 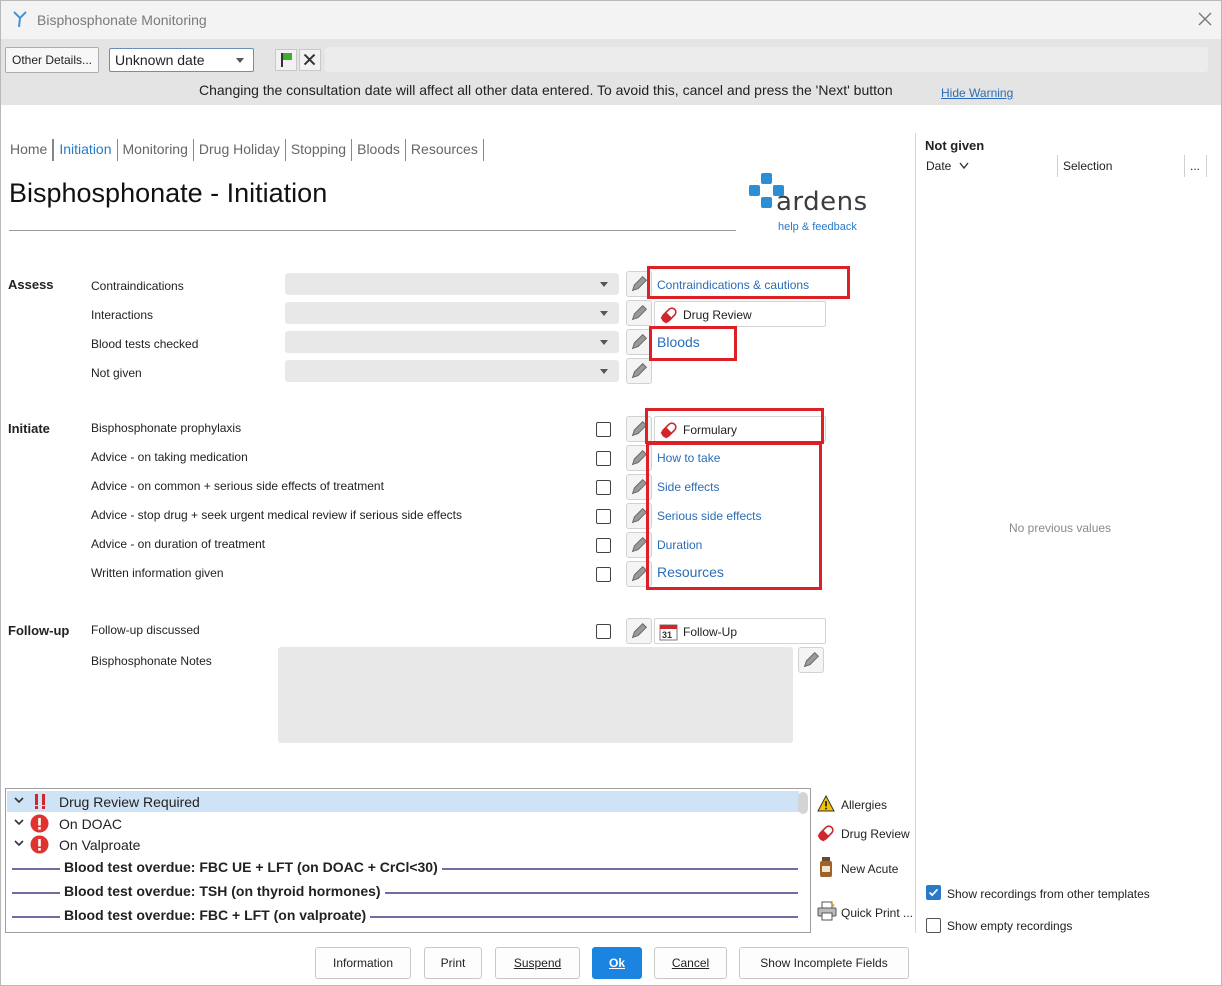 I want to click on show-other-templates-label: Show recordings from other templates, so click(x=1048, y=894).